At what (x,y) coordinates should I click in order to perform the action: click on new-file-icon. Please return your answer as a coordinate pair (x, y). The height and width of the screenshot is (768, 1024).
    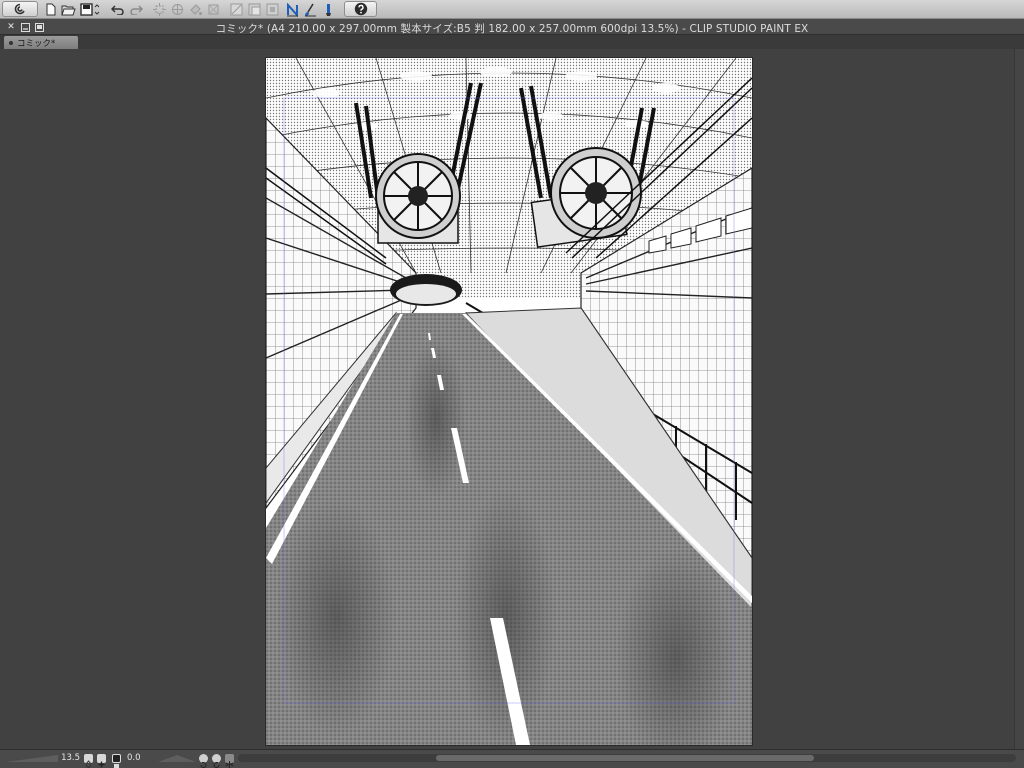
    Looking at the image, I should click on (50, 9).